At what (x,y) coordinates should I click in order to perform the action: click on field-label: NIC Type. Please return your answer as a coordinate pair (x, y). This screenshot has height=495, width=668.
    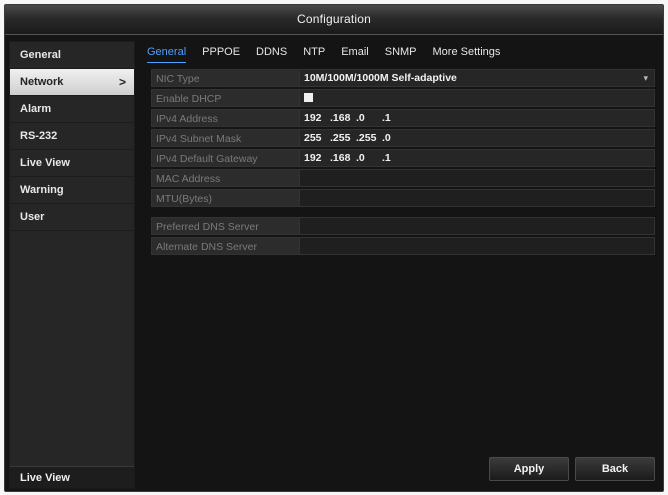
    Looking at the image, I should click on (225, 78).